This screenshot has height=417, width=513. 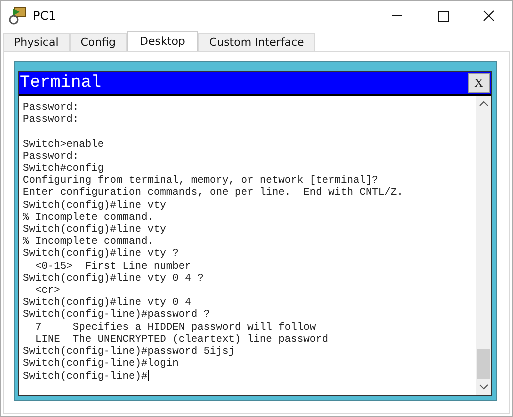 I want to click on scroll-up-icon, so click(x=484, y=104).